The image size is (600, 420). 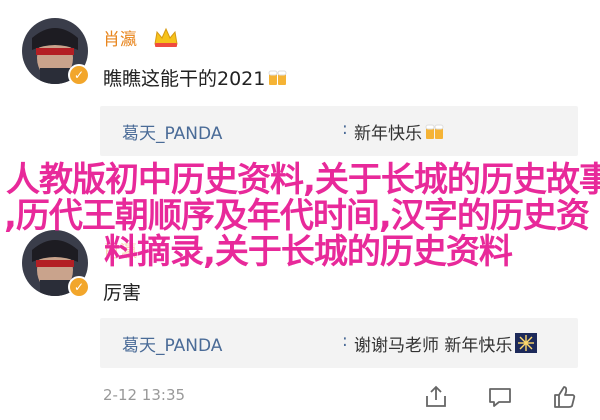 What do you see at coordinates (526, 343) in the screenshot?
I see `sparkler-icon` at bounding box center [526, 343].